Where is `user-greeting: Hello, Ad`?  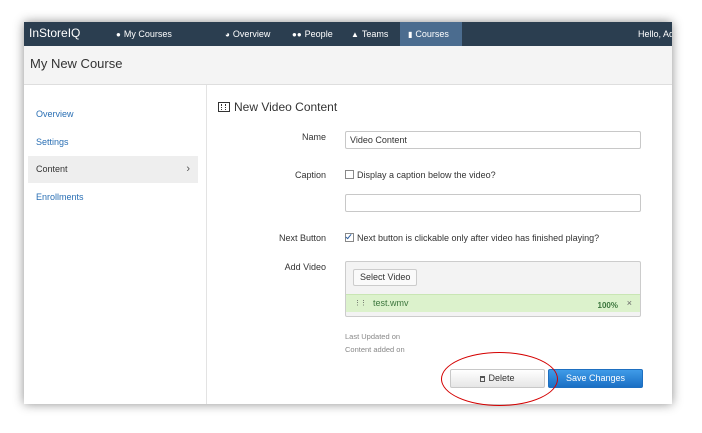
user-greeting: Hello, Ad is located at coordinates (655, 34).